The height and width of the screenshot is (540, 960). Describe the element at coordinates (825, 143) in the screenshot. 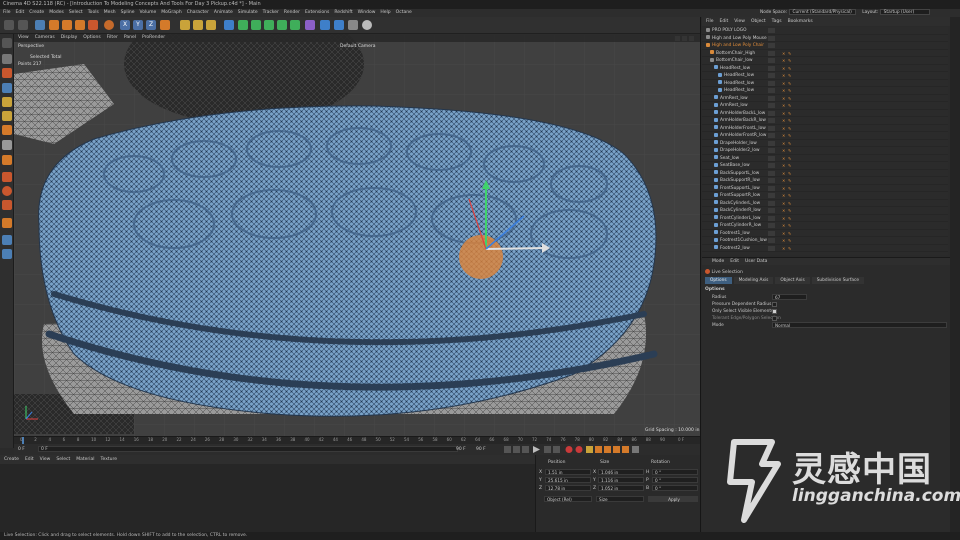

I see `object-row: DrapeHolder_low ✕ ✎` at that location.